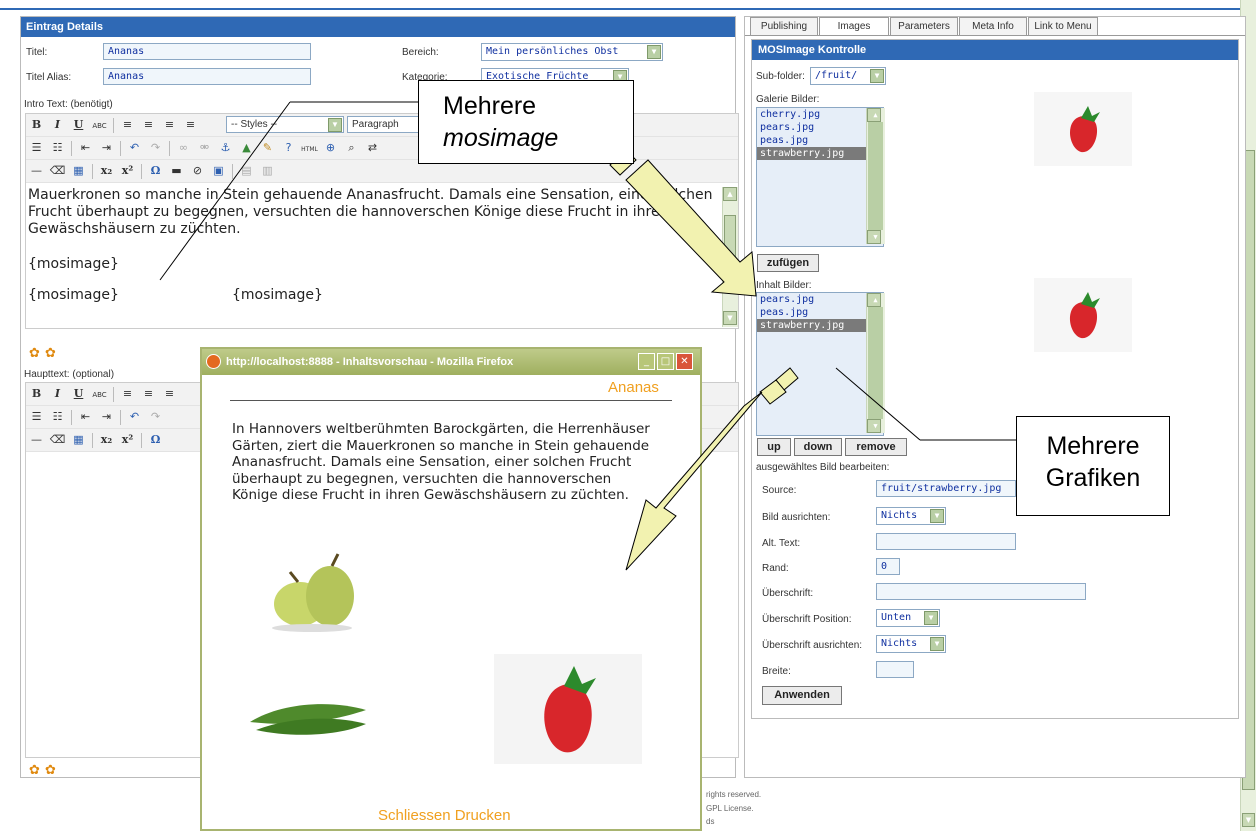 The image size is (1256, 831). What do you see at coordinates (1093, 478) in the screenshot?
I see `callout-line-2: Grafiken` at bounding box center [1093, 478].